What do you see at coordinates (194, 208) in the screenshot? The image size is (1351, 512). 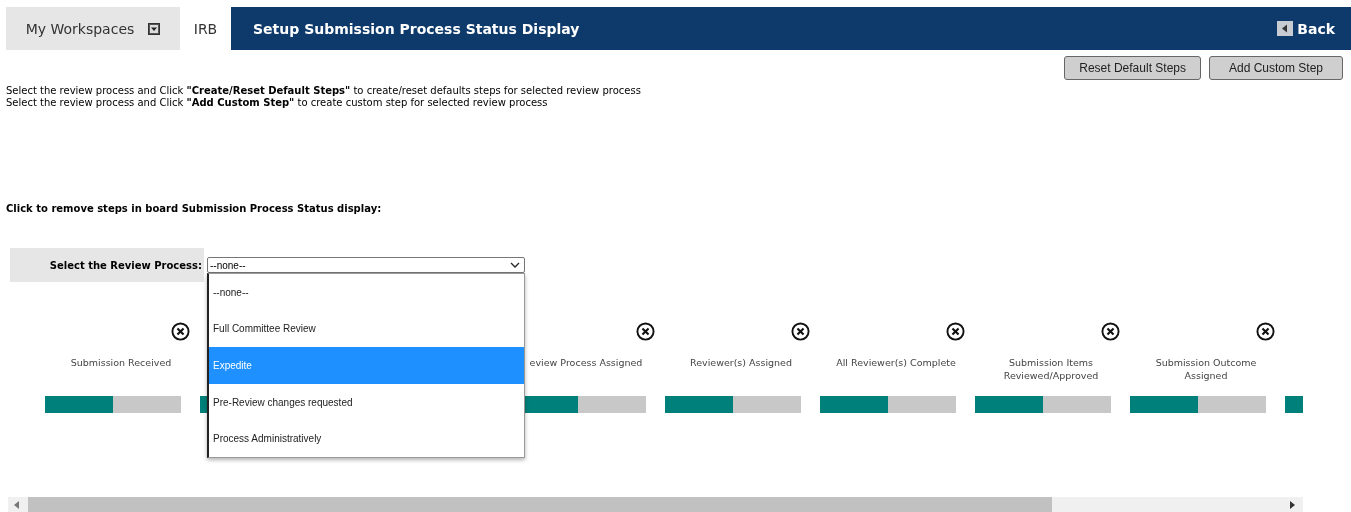 I see `section-heading: Click to remove steps in board Submission Process Status display:` at bounding box center [194, 208].